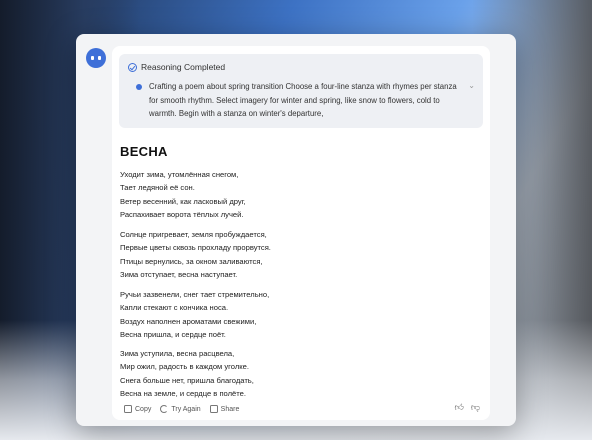 Image resolution: width=592 pixels, height=440 pixels. I want to click on copy-icon, so click(128, 409).